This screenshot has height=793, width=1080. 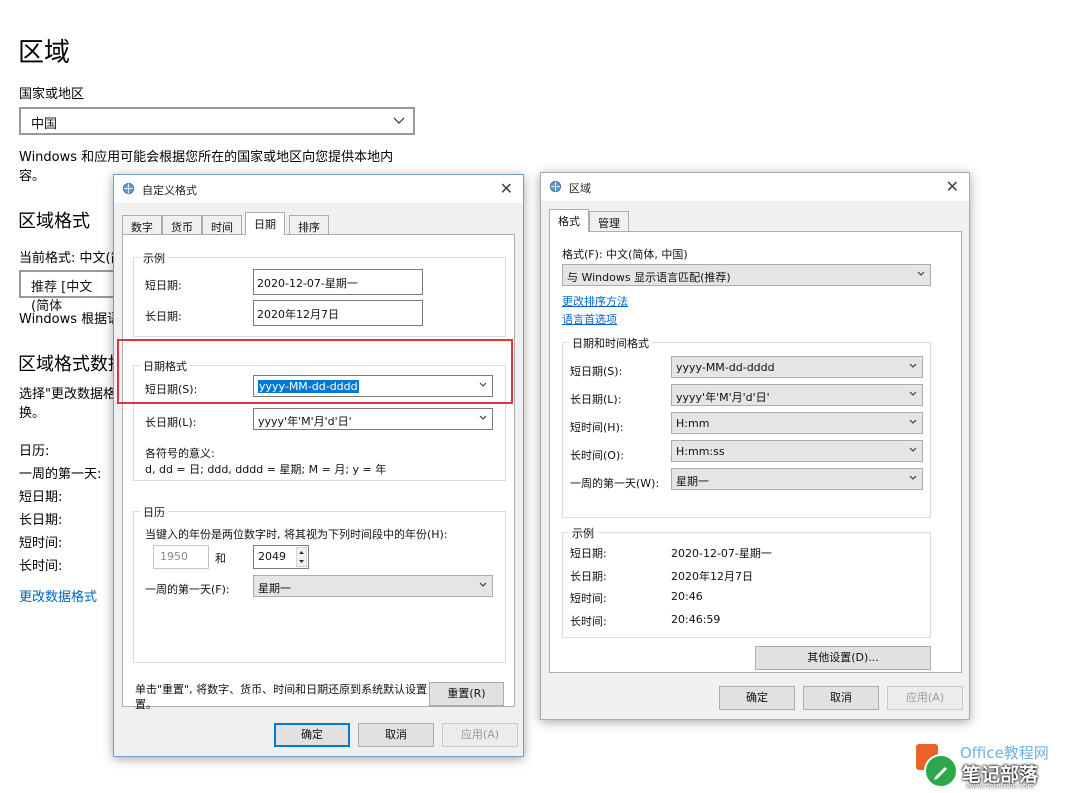 I want to click on sample-group-title: 示例, so click(x=154, y=258).